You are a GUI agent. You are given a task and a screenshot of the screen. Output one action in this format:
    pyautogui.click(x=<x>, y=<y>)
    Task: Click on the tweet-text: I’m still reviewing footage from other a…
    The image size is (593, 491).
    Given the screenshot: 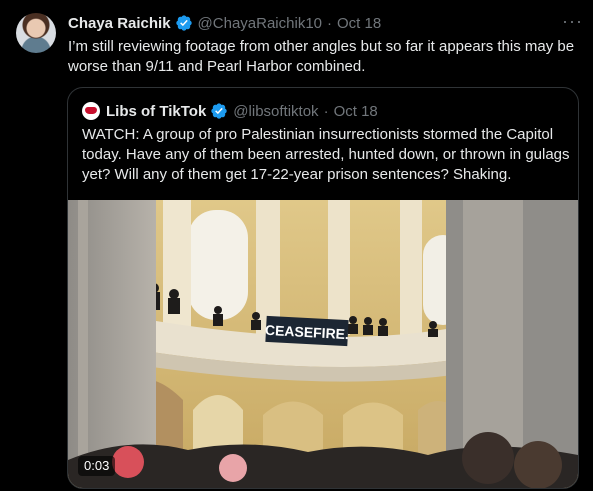 What is the action you would take?
    pyautogui.click(x=321, y=56)
    